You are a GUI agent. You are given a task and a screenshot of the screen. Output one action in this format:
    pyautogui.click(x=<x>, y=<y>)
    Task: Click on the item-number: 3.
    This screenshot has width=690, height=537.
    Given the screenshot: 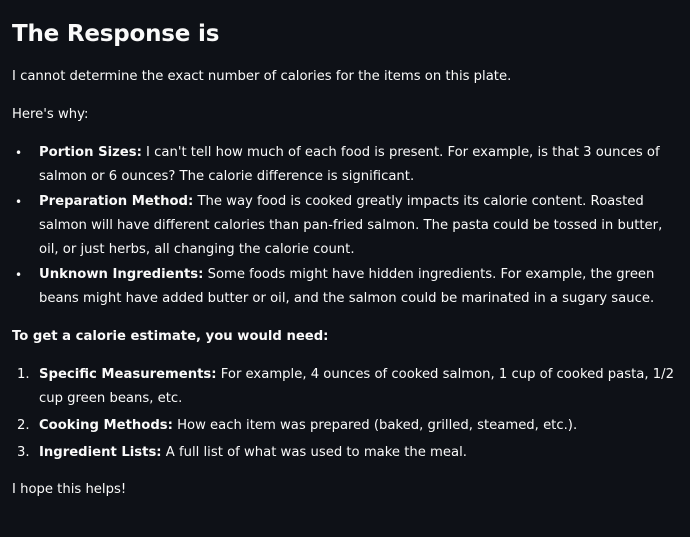 What is the action you would take?
    pyautogui.click(x=23, y=452)
    